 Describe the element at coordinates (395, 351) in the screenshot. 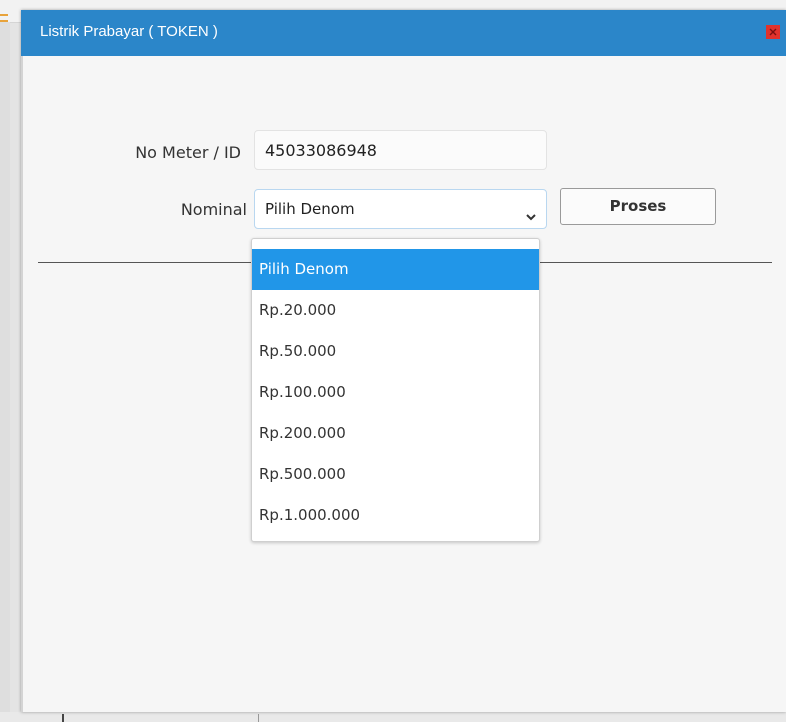

I see `dropdown-option: Rp.50.000` at that location.